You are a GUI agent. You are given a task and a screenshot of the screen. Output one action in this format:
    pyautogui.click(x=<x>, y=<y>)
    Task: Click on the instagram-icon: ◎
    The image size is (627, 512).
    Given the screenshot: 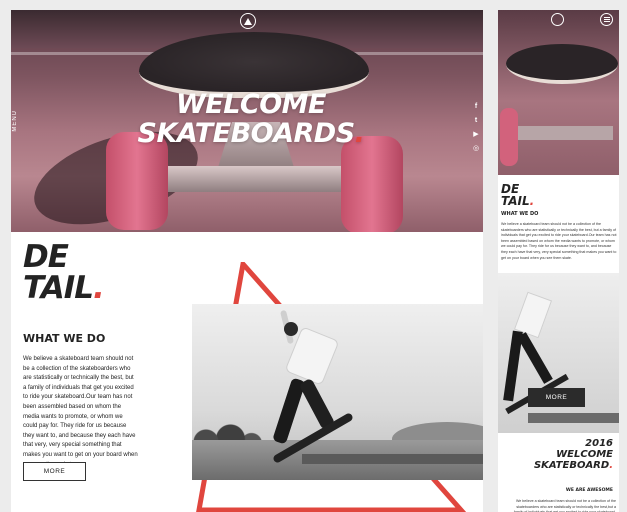 What is the action you would take?
    pyautogui.click(x=476, y=149)
    